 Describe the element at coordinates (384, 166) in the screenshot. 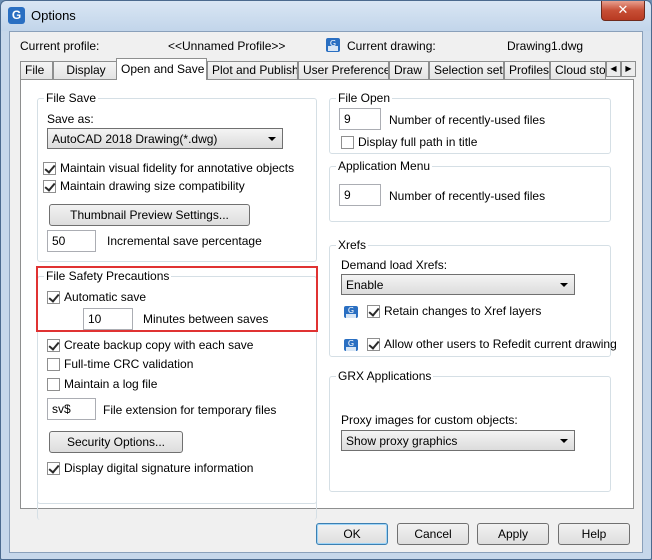

I see `app-menu-title: Application Menu` at that location.